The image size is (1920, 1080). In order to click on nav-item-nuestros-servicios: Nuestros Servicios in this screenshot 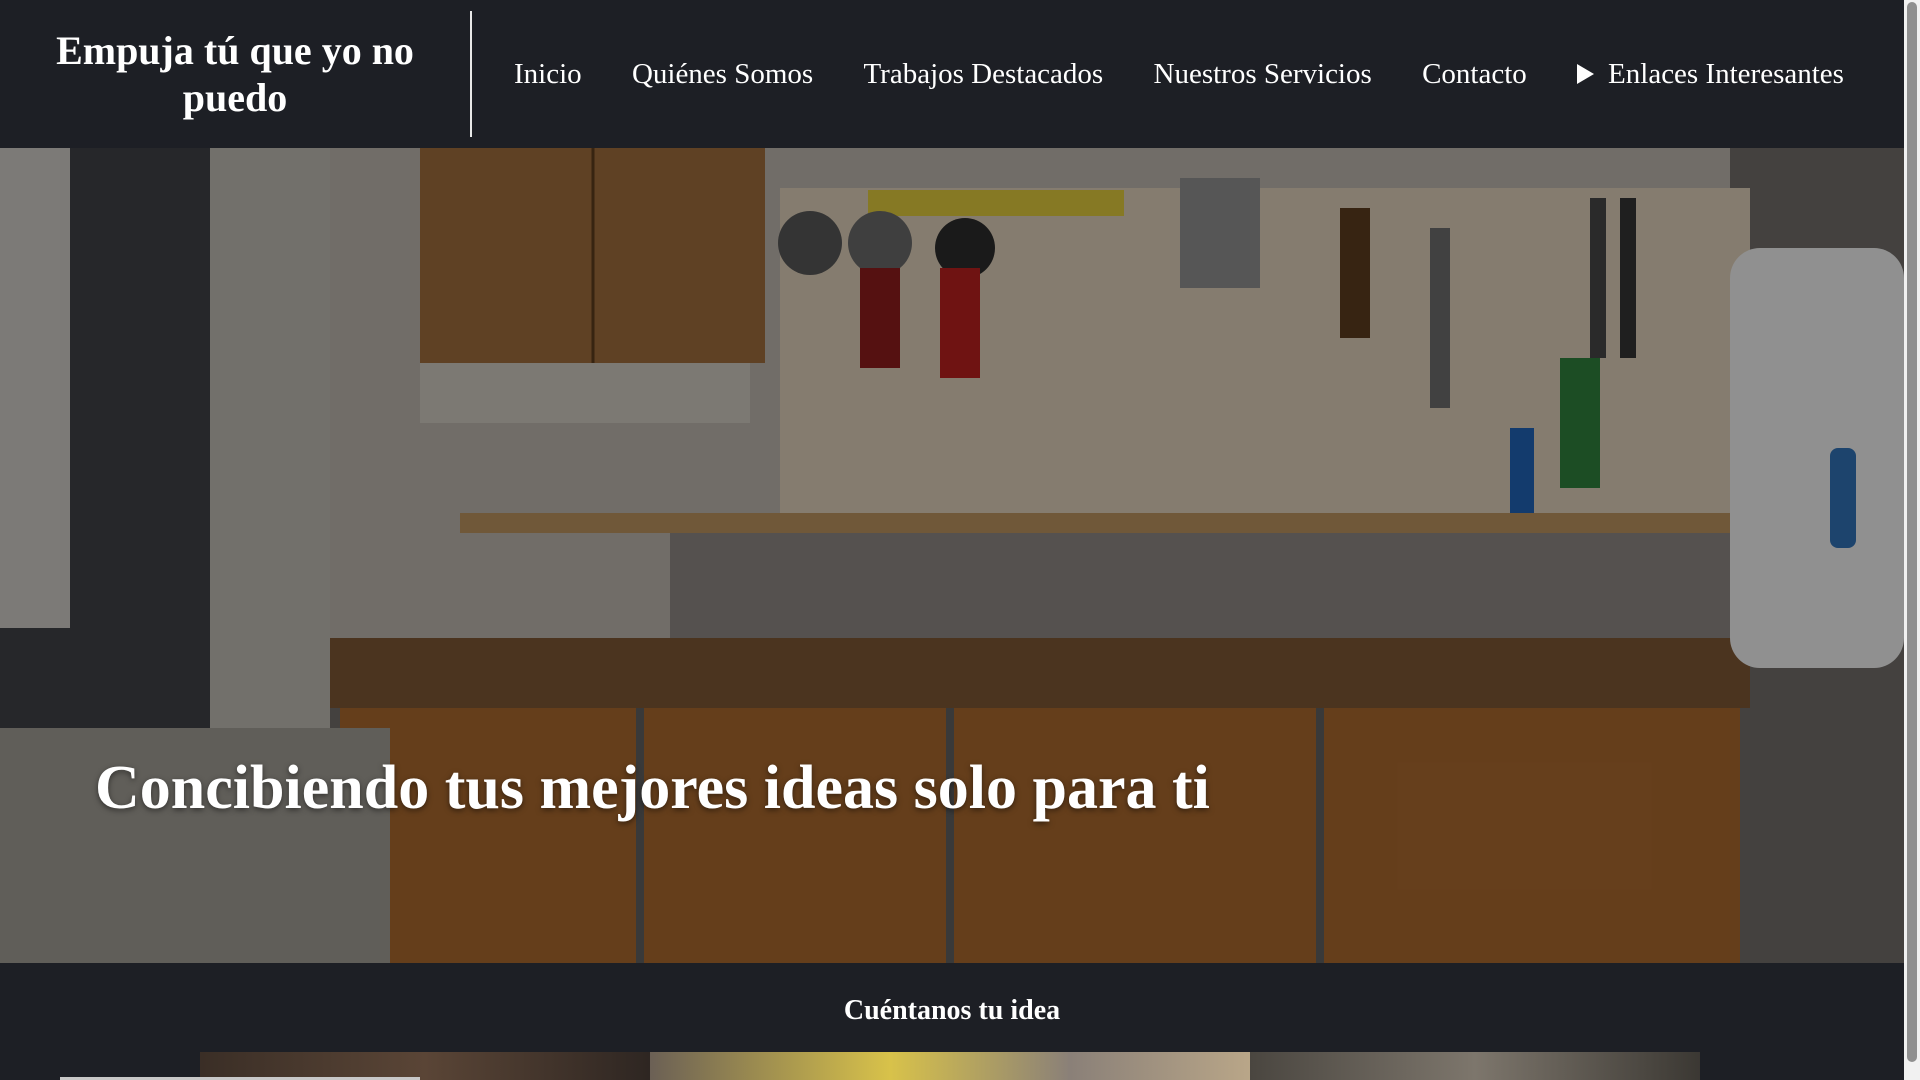, I will do `click(1263, 74)`.